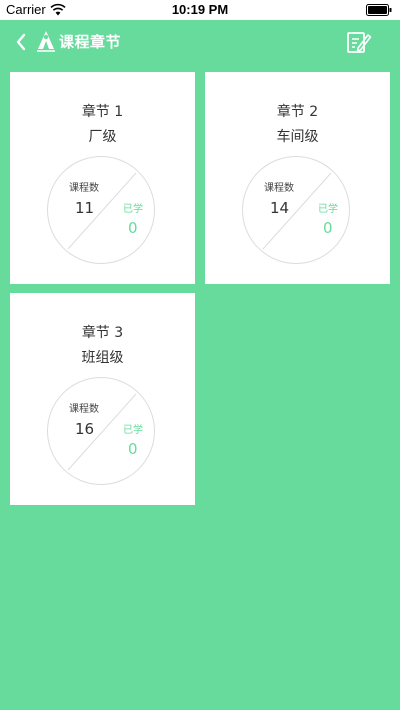 The image size is (400, 710). What do you see at coordinates (280, 208) in the screenshot?
I see `course-count-value: 14` at bounding box center [280, 208].